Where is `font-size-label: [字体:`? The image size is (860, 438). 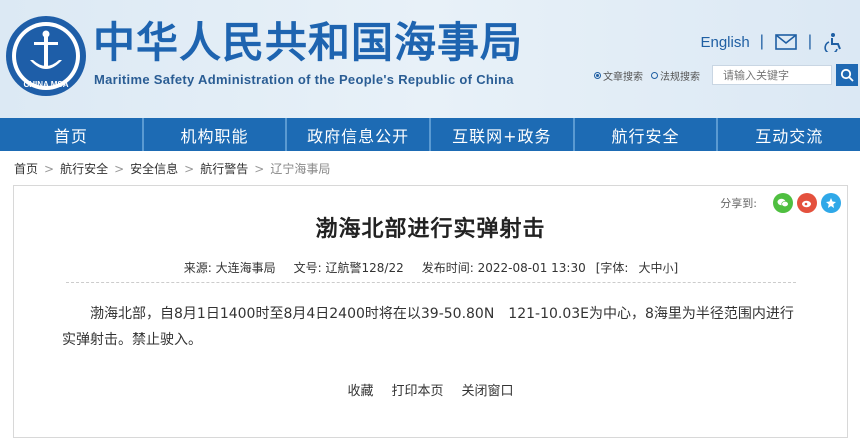
font-size-label: [字体: is located at coordinates (612, 268).